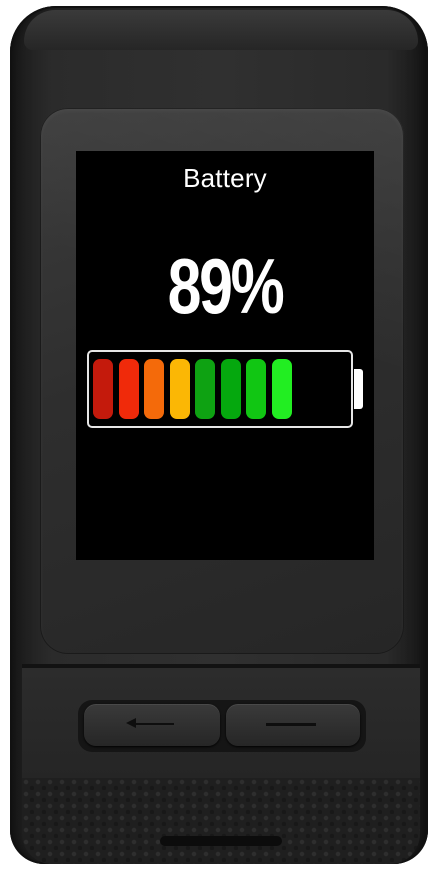  Describe the element at coordinates (225, 178) in the screenshot. I see `page-title: Battery` at that location.